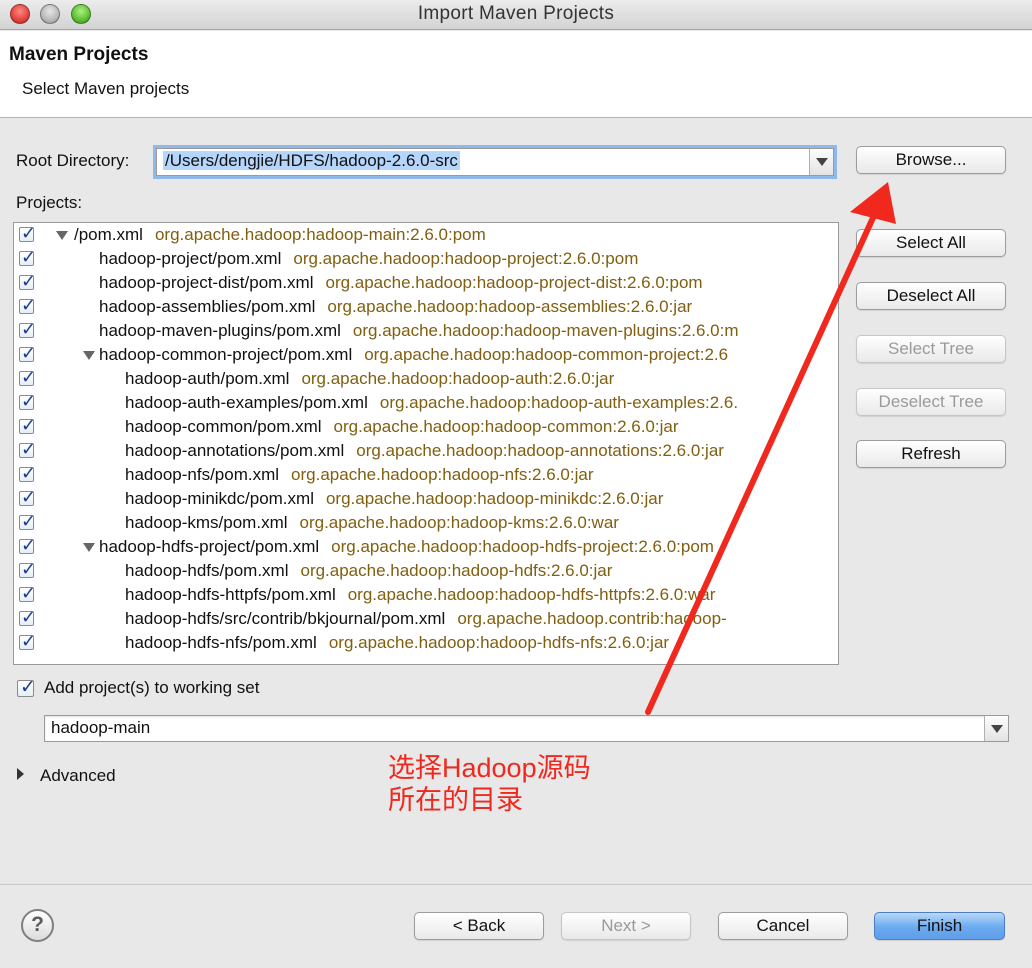  Describe the element at coordinates (479, 926) in the screenshot. I see `back-button: < Back` at that location.